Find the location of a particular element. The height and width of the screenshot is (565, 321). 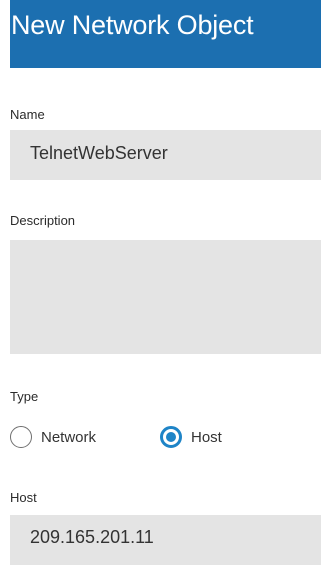

type-radio-group: Network Host is located at coordinates (160, 437).